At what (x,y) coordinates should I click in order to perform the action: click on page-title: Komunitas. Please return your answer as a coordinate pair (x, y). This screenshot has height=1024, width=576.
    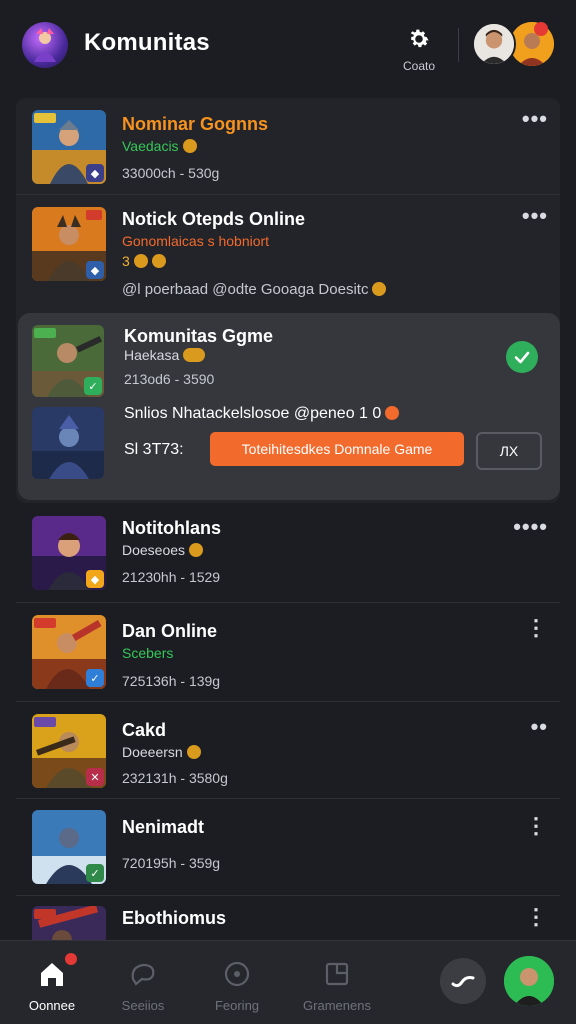
    Looking at the image, I should click on (147, 42).